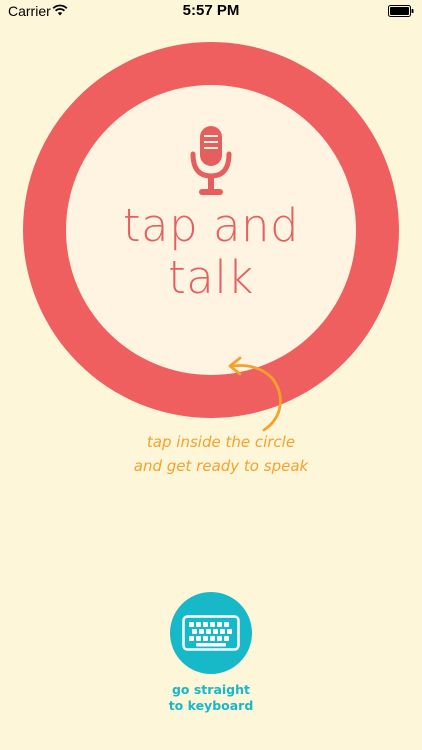  Describe the element at coordinates (211, 277) in the screenshot. I see `title-line-2: talk` at that location.